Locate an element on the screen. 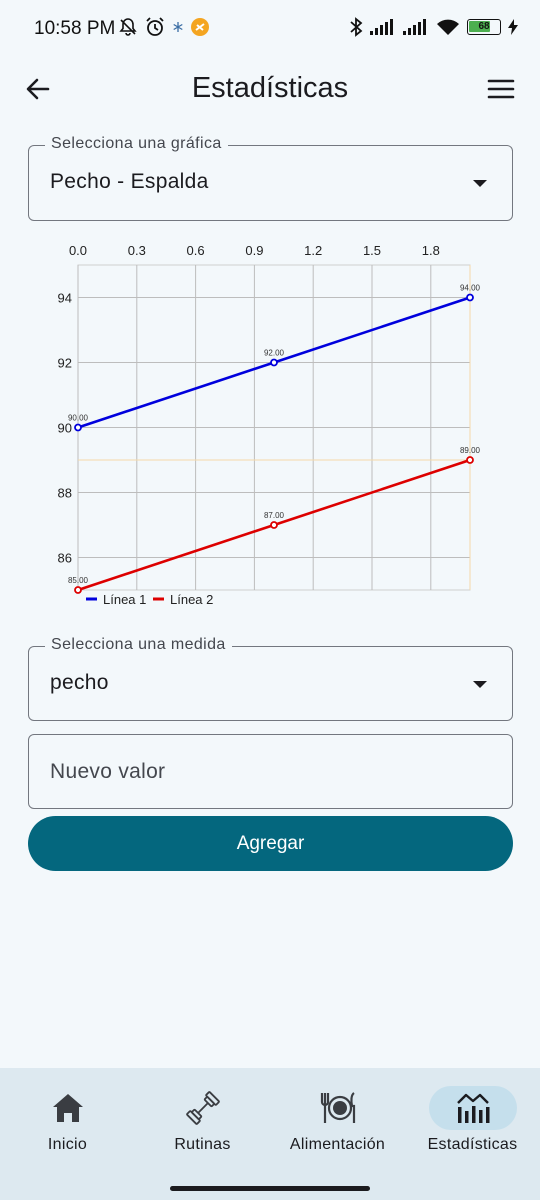 The height and width of the screenshot is (1200, 540). stats-icon is located at coordinates (472, 1108).